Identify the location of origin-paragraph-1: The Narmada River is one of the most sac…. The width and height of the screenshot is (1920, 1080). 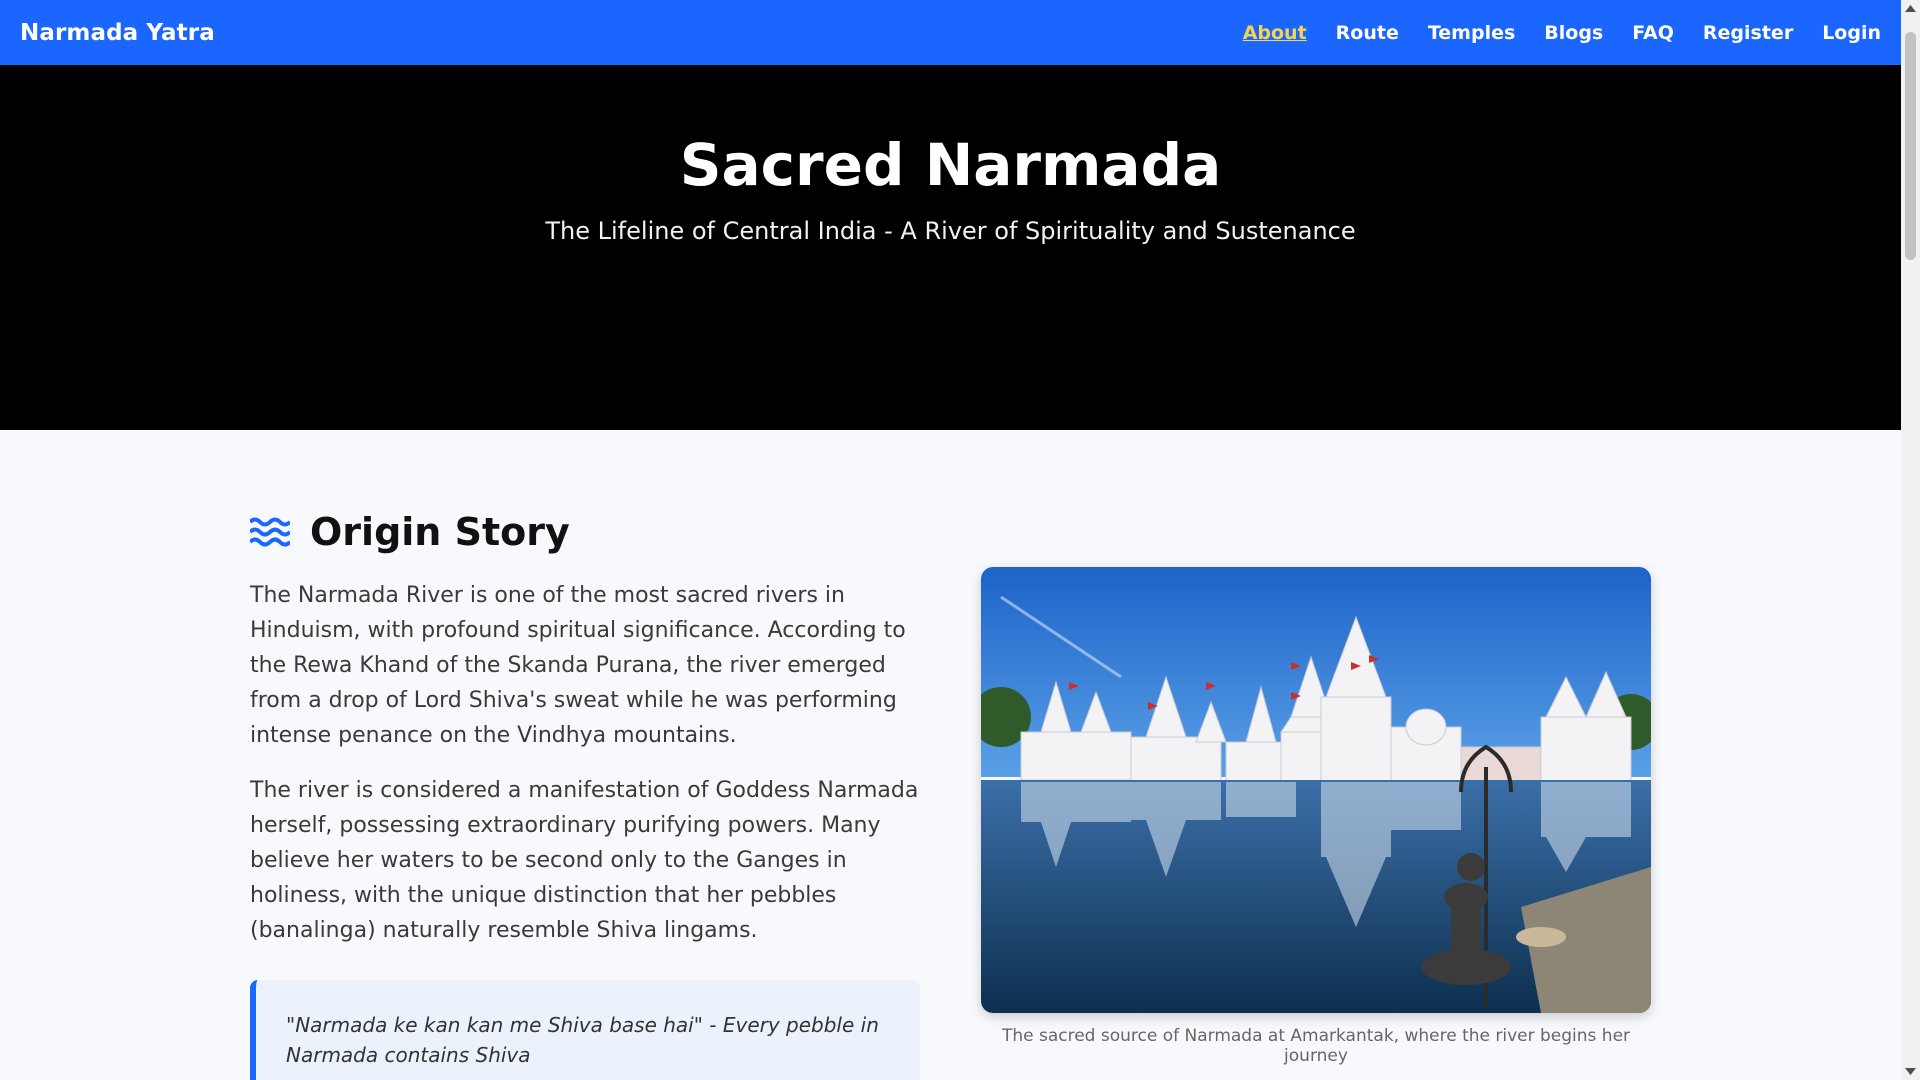
(578, 665).